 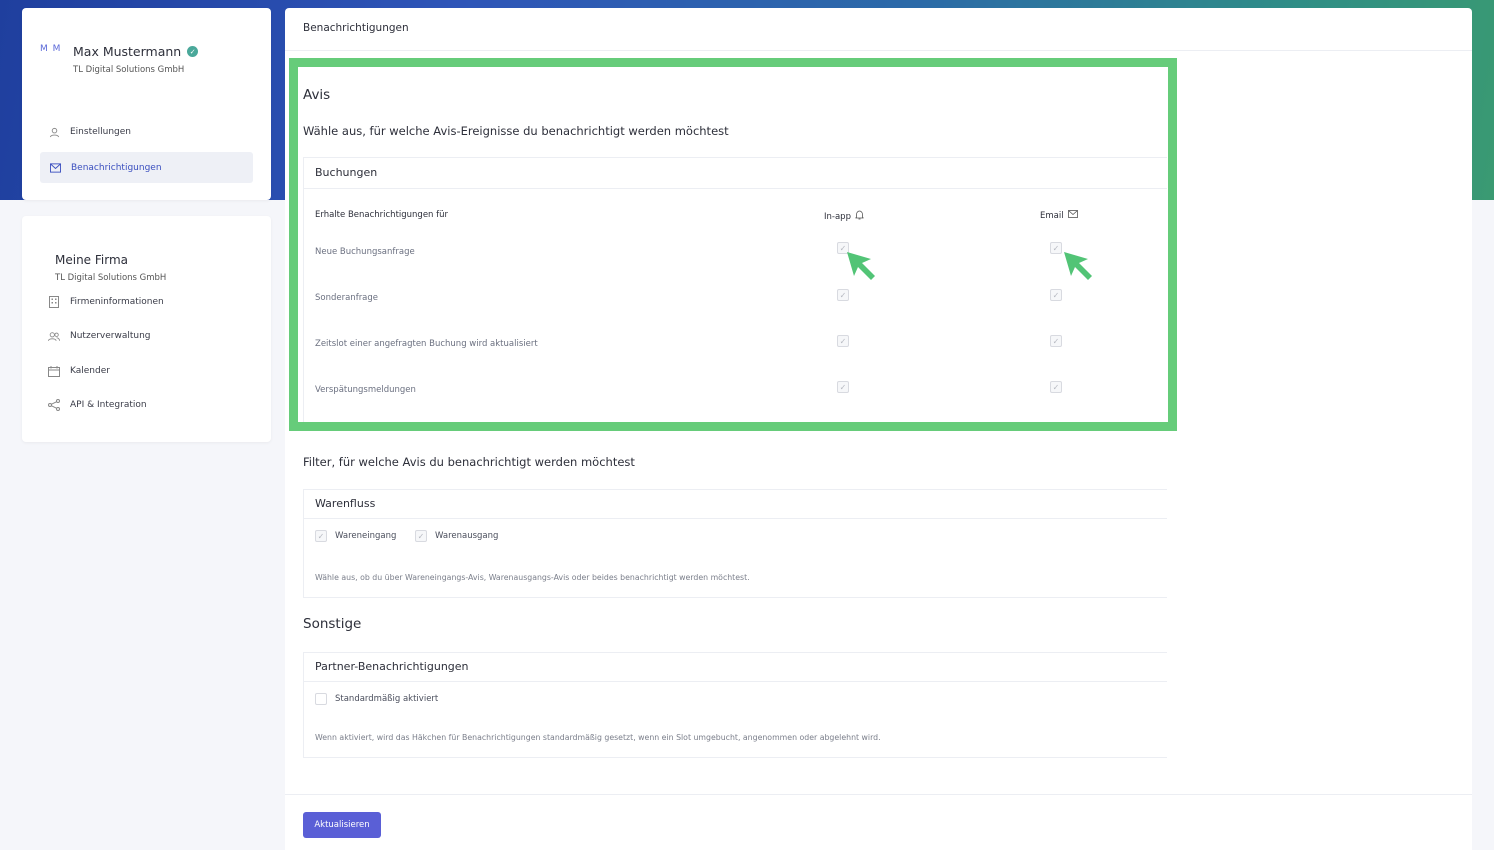 I want to click on sidebar-item-label: Kalender, so click(x=90, y=371).